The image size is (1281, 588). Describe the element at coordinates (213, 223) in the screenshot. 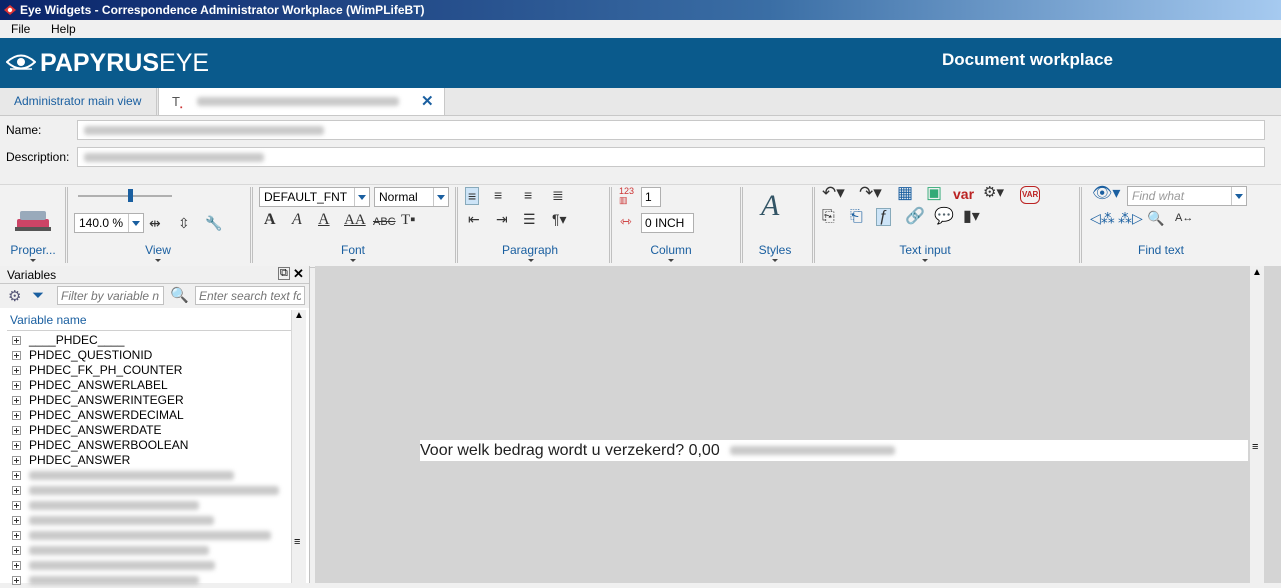

I see `zoom-percent-icon: 🔧` at that location.